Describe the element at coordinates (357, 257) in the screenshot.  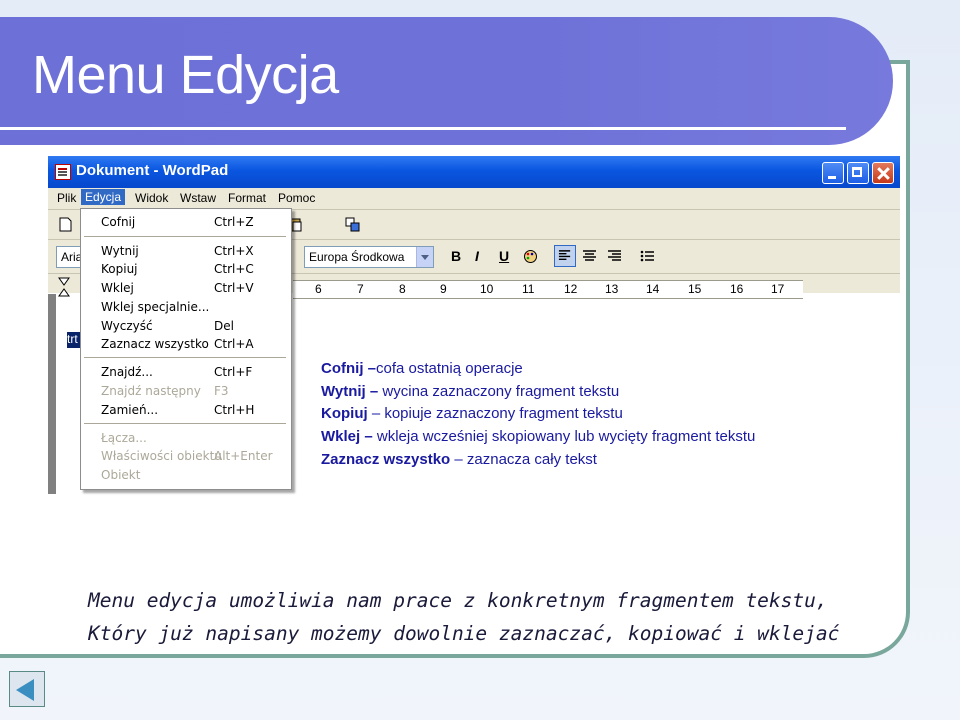
I see `script-select-value: Europa Środkowa` at that location.